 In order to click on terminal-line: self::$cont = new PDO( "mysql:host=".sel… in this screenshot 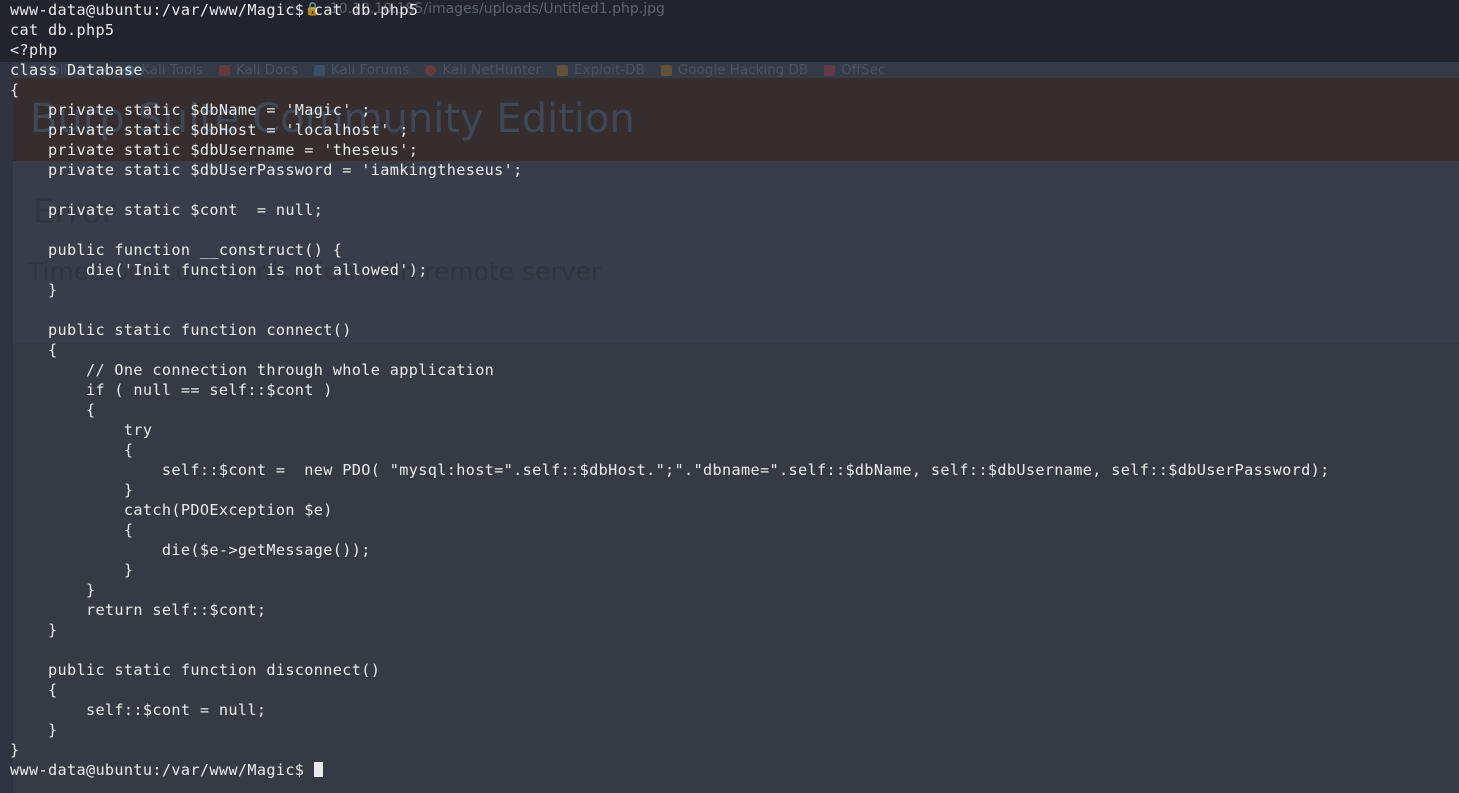, I will do `click(670, 470)`.